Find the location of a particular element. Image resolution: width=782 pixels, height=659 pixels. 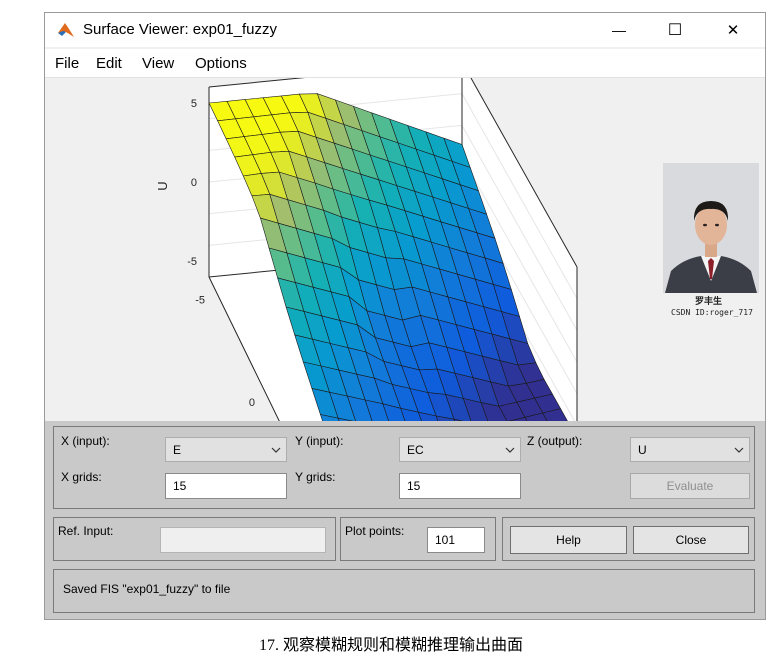

y-input-label: Y (input): is located at coordinates (319, 441).